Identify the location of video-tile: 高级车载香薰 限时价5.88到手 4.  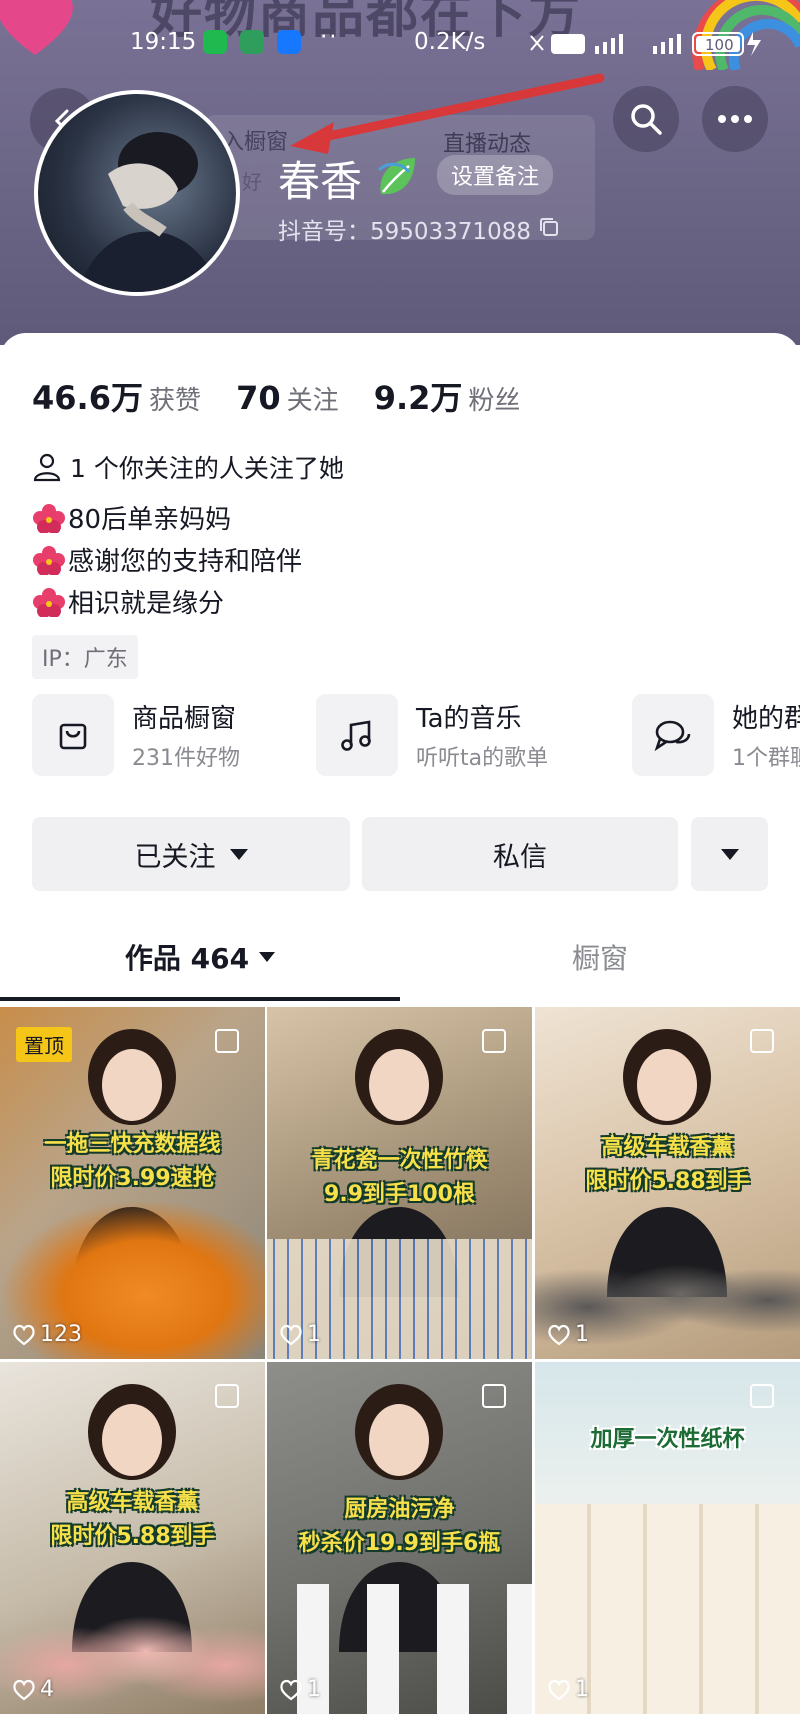
(132, 1538).